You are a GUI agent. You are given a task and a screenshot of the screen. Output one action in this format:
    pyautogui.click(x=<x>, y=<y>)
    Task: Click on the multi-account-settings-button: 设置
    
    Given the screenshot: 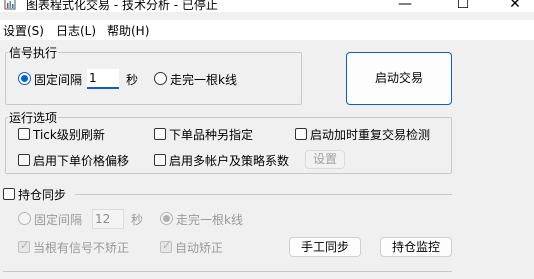 What is the action you would take?
    pyautogui.click(x=325, y=159)
    